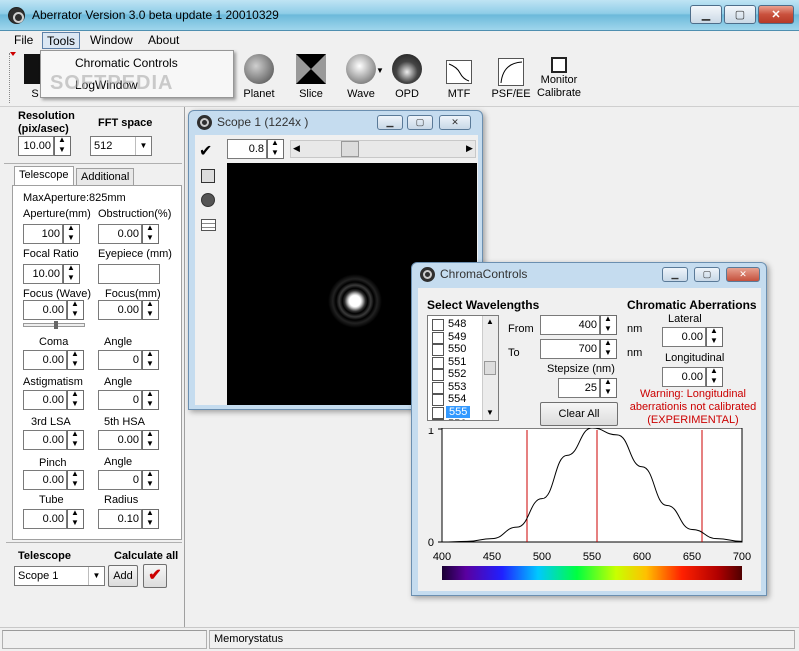 This screenshot has height=651, width=799. Describe the element at coordinates (71, 233) in the screenshot. I see `aperture-spinner` at that location.